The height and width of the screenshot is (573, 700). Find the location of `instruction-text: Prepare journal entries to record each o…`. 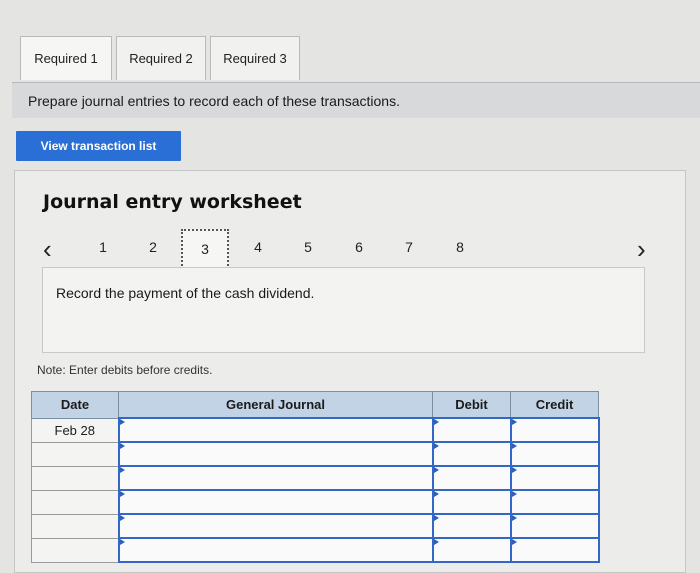

instruction-text: Prepare journal entries to record each o… is located at coordinates (214, 100).